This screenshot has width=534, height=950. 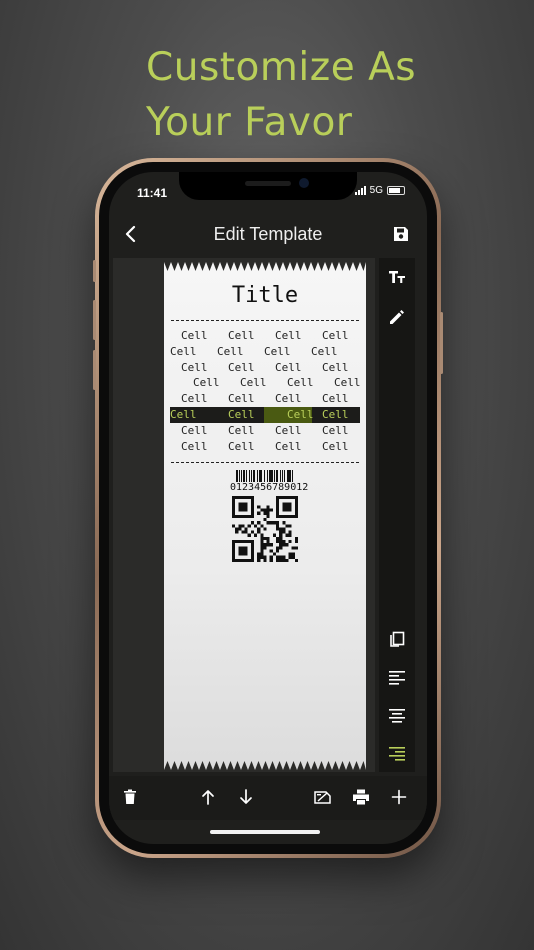 I want to click on status-indicators: 5G, so click(x=379, y=190).